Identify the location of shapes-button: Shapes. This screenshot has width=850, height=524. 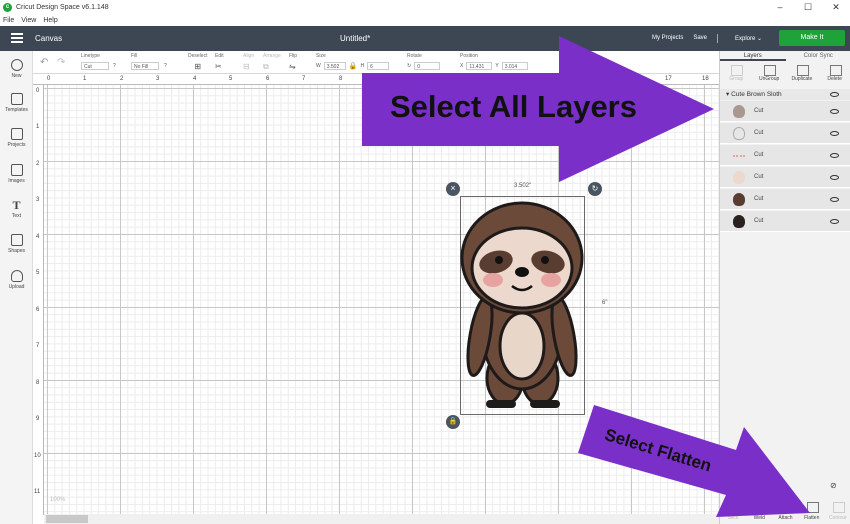
(16, 244).